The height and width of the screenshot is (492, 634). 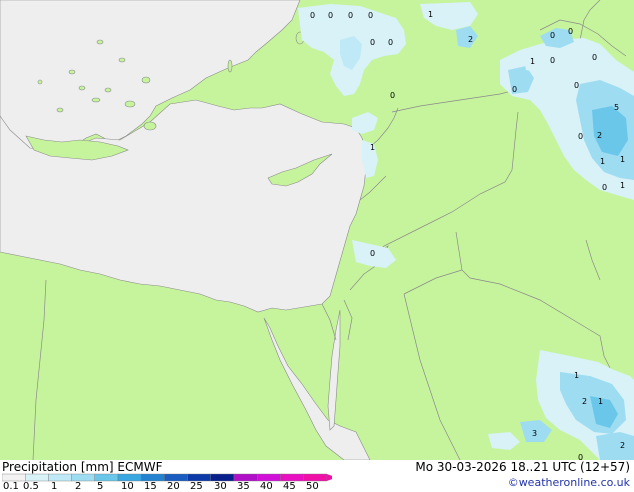 I want to click on scale-tick-label: 20, so click(x=173, y=486).